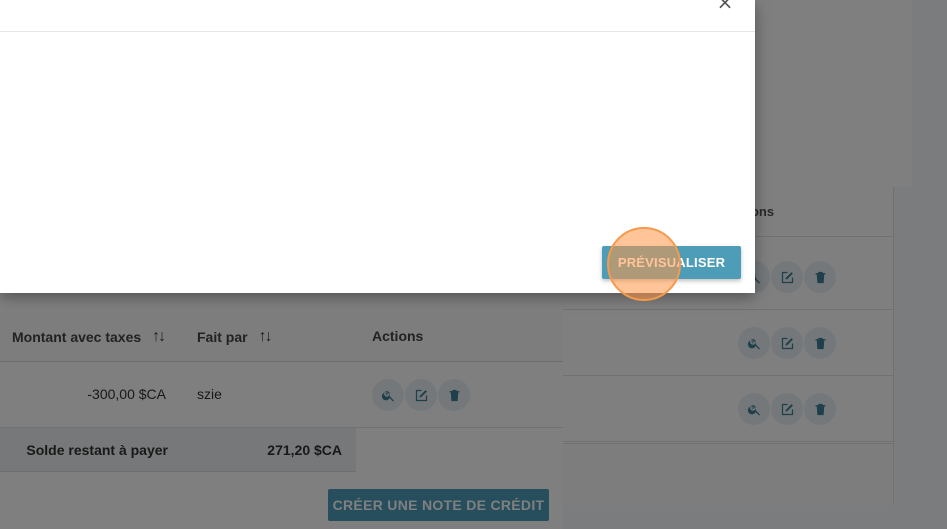 The width and height of the screenshot is (947, 529). Describe the element at coordinates (725, 7) in the screenshot. I see `close-icon: ×` at that location.